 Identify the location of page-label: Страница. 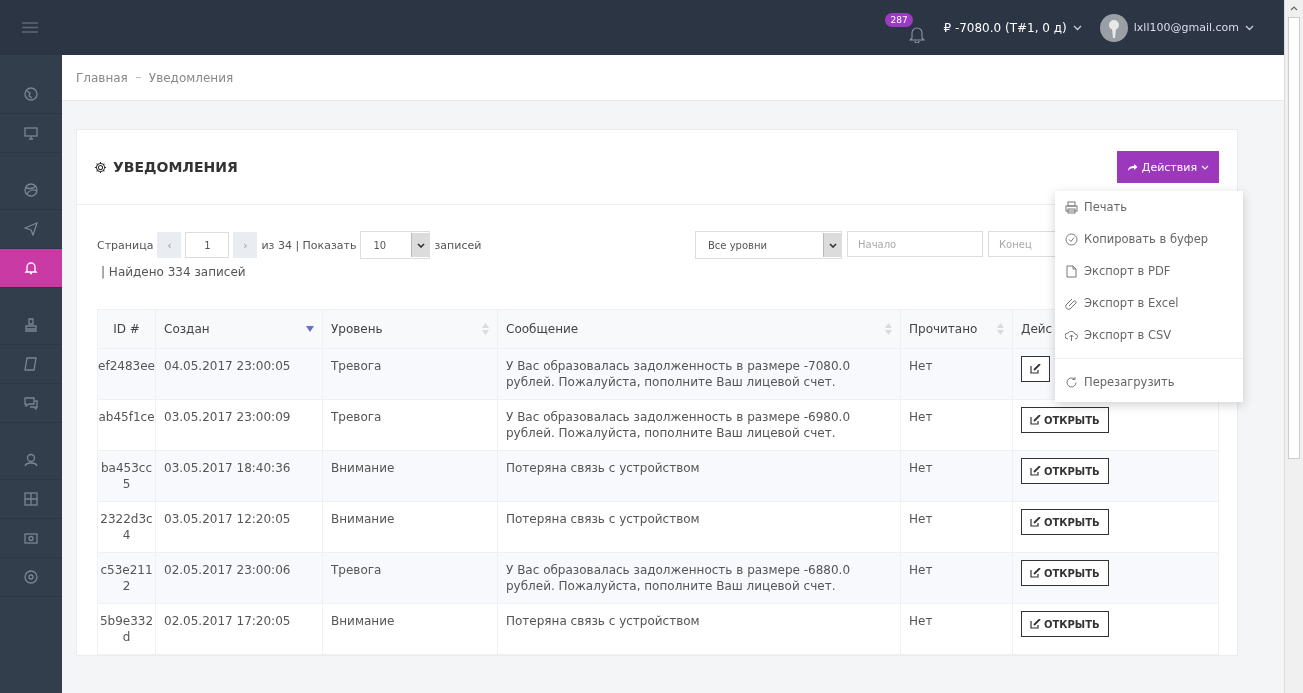
(125, 245).